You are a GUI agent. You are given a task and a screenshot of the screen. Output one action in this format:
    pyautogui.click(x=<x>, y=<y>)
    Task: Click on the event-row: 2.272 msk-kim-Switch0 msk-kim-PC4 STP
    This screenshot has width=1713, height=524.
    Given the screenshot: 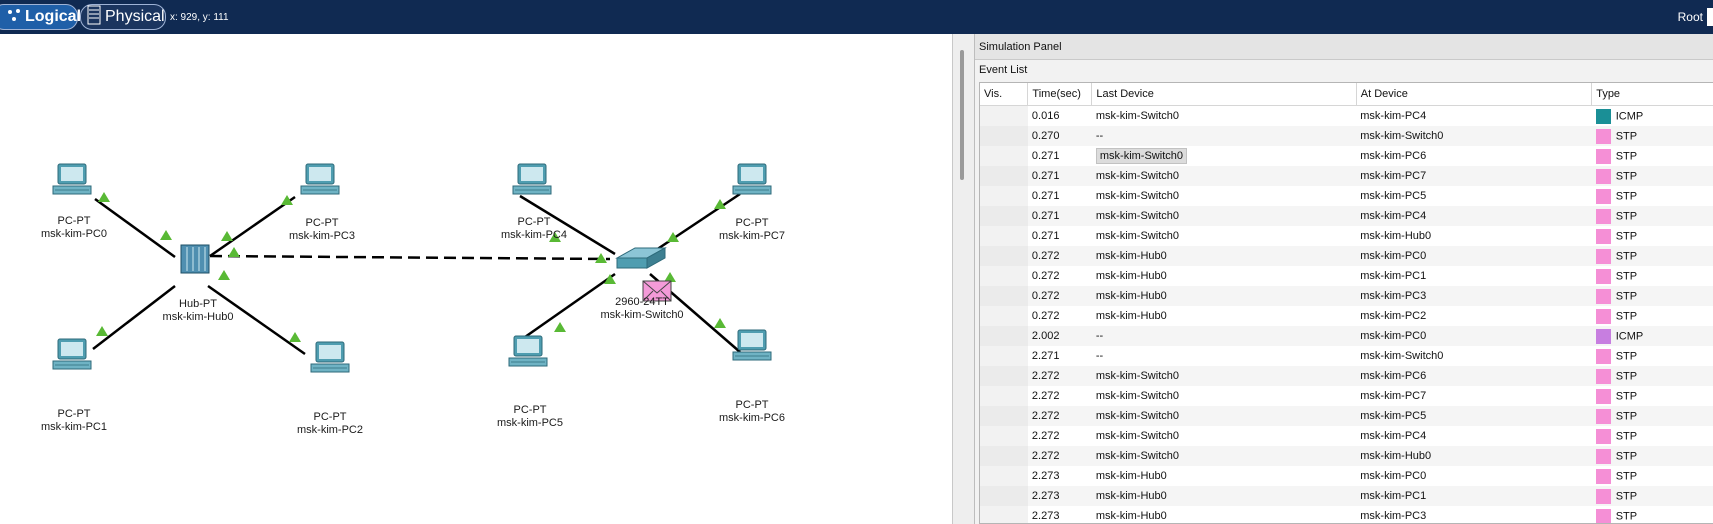 What is the action you would take?
    pyautogui.click(x=1346, y=436)
    